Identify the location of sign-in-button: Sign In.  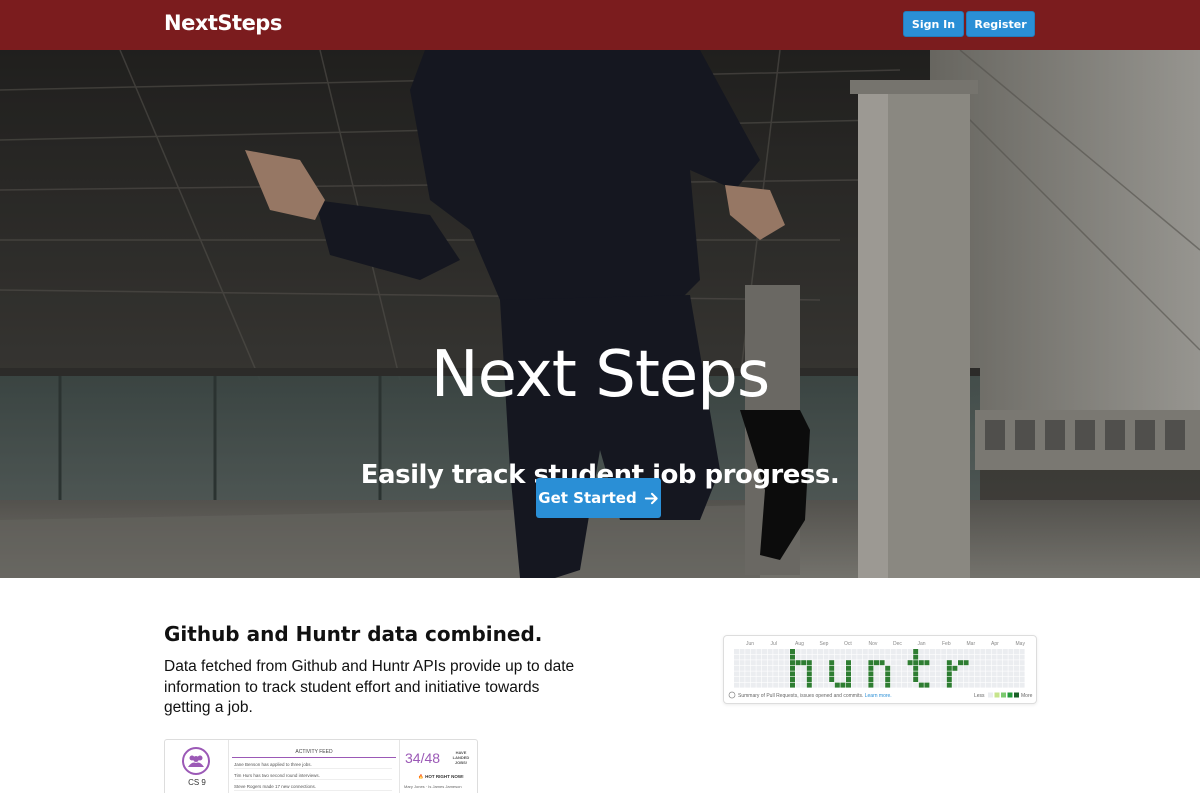
(933, 24).